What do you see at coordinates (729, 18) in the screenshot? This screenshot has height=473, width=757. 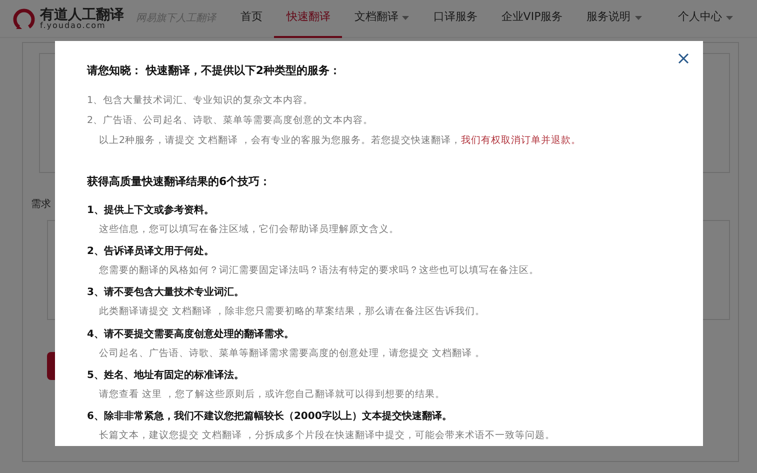 I see `caret-icon` at bounding box center [729, 18].